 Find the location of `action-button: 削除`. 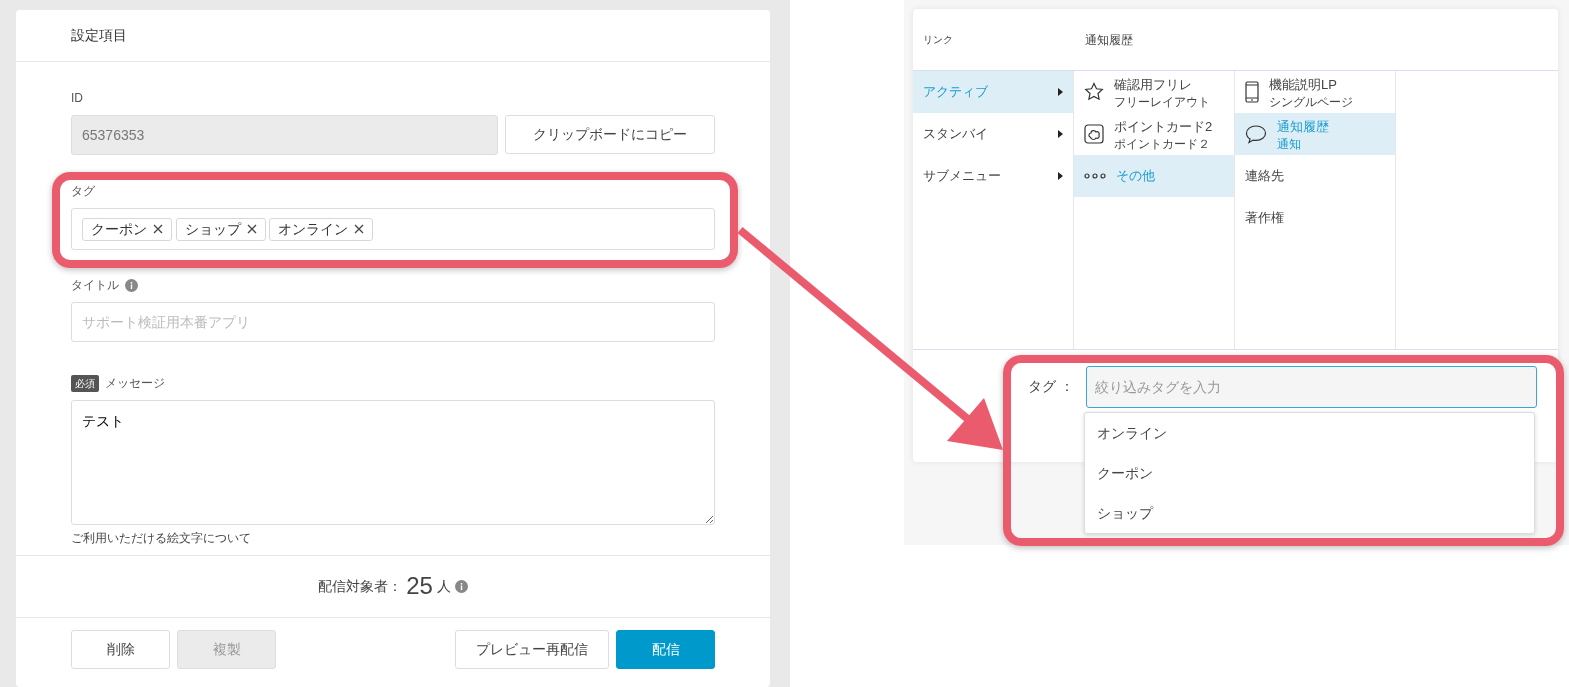

action-button: 削除 is located at coordinates (120, 649).